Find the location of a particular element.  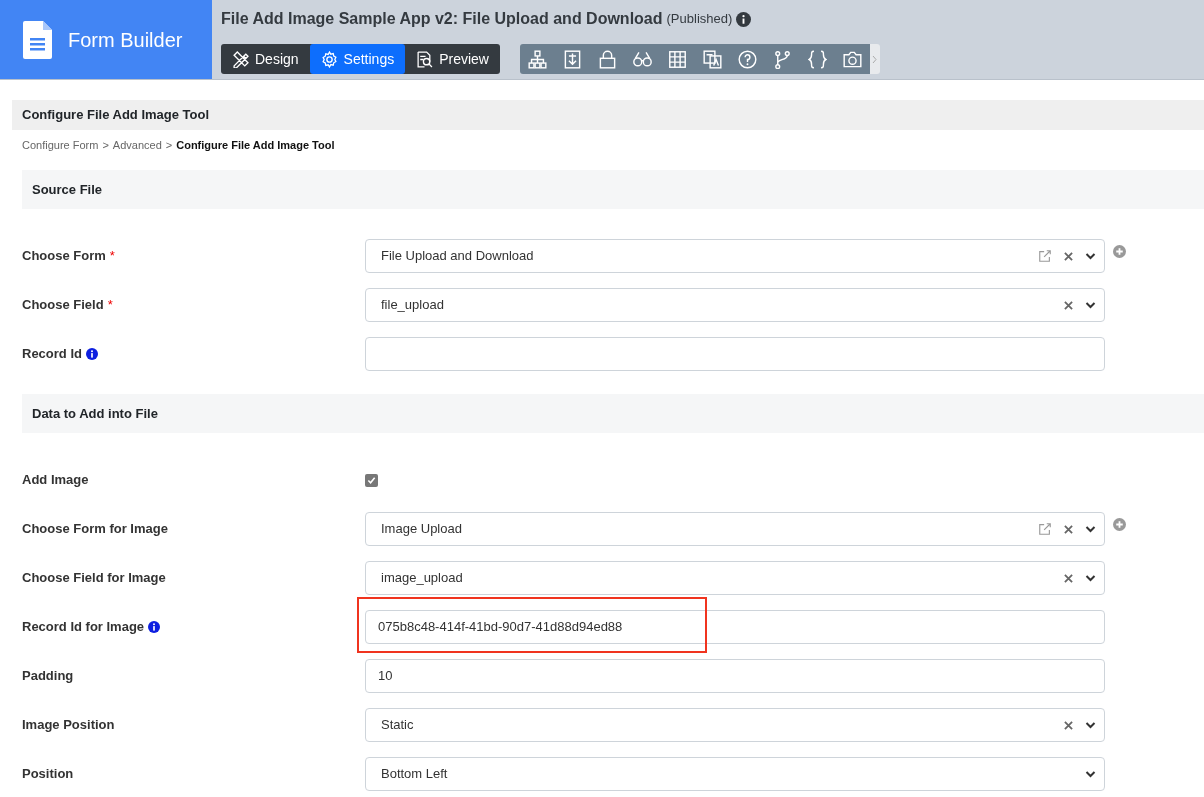

field-label: Choose Form for Image is located at coordinates (95, 529).